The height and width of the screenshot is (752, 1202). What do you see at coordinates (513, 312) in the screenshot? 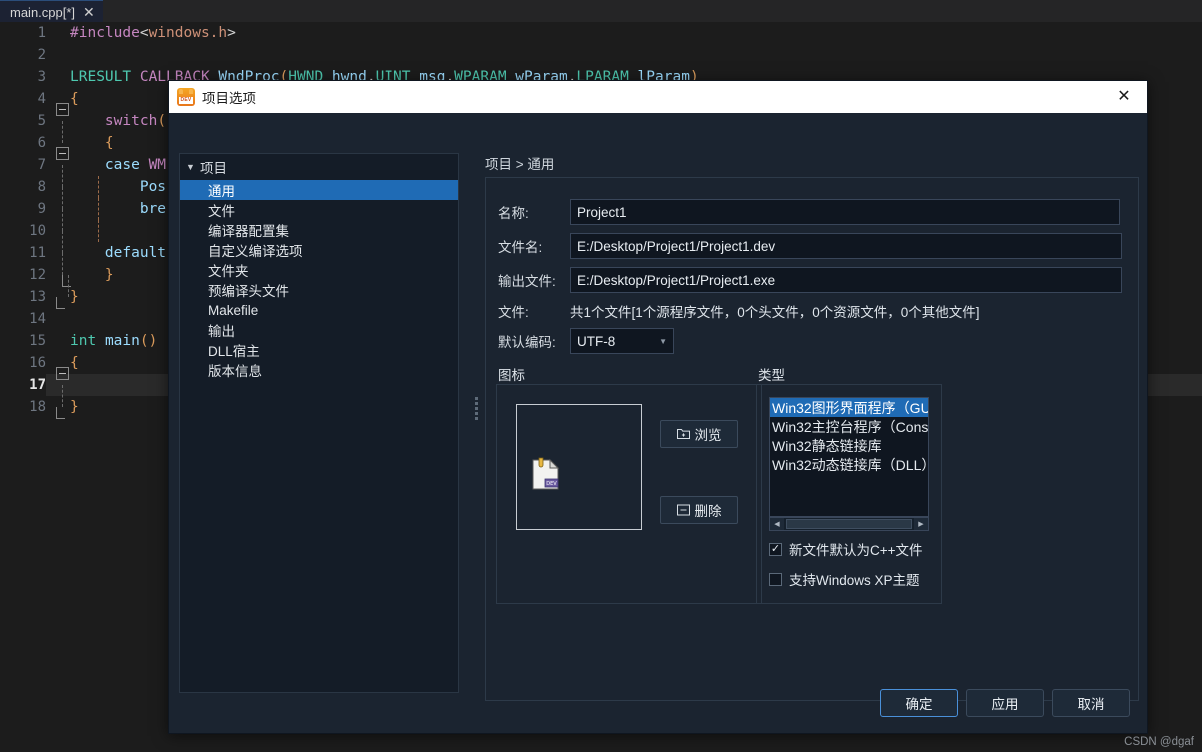
I see `files-label: 文件:` at bounding box center [513, 312].